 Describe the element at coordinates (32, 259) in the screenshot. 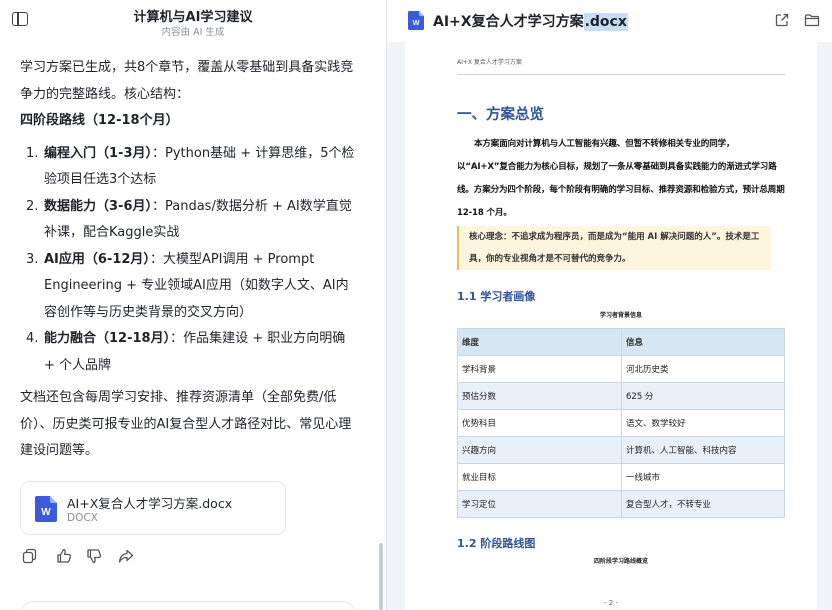

I see `list-number: 3.` at that location.